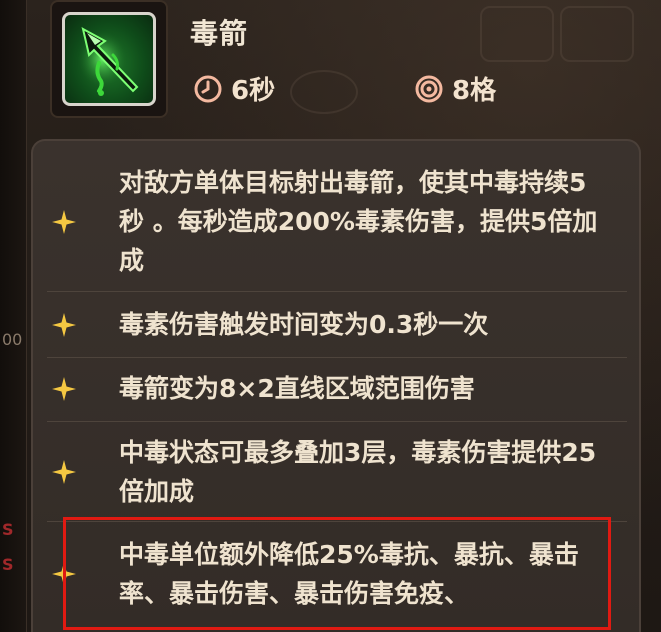 The image size is (661, 632). I want to click on effect-row: 毒箭变为8×2直线区域范围伤害, so click(337, 388).